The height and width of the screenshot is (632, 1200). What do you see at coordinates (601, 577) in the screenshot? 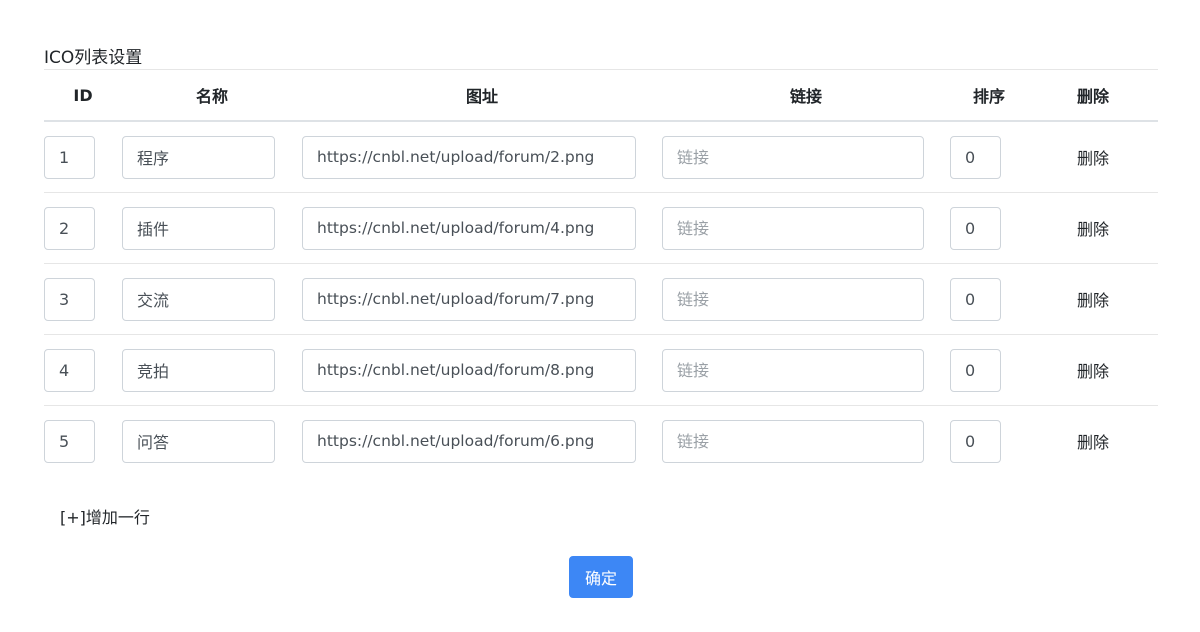
I see `confirm-button: 确定` at bounding box center [601, 577].